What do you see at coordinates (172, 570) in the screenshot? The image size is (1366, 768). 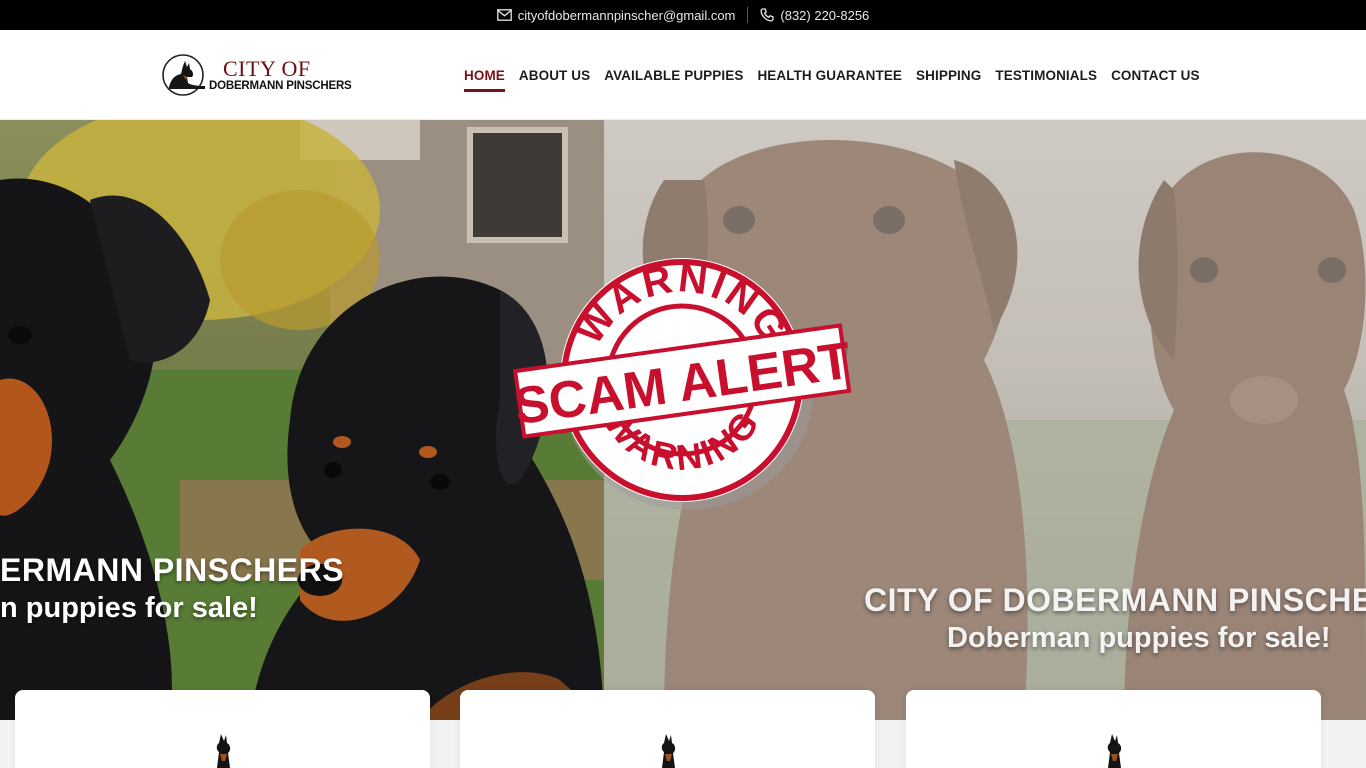 I see `hero-left-title: ERMANN PINSCHERS` at bounding box center [172, 570].